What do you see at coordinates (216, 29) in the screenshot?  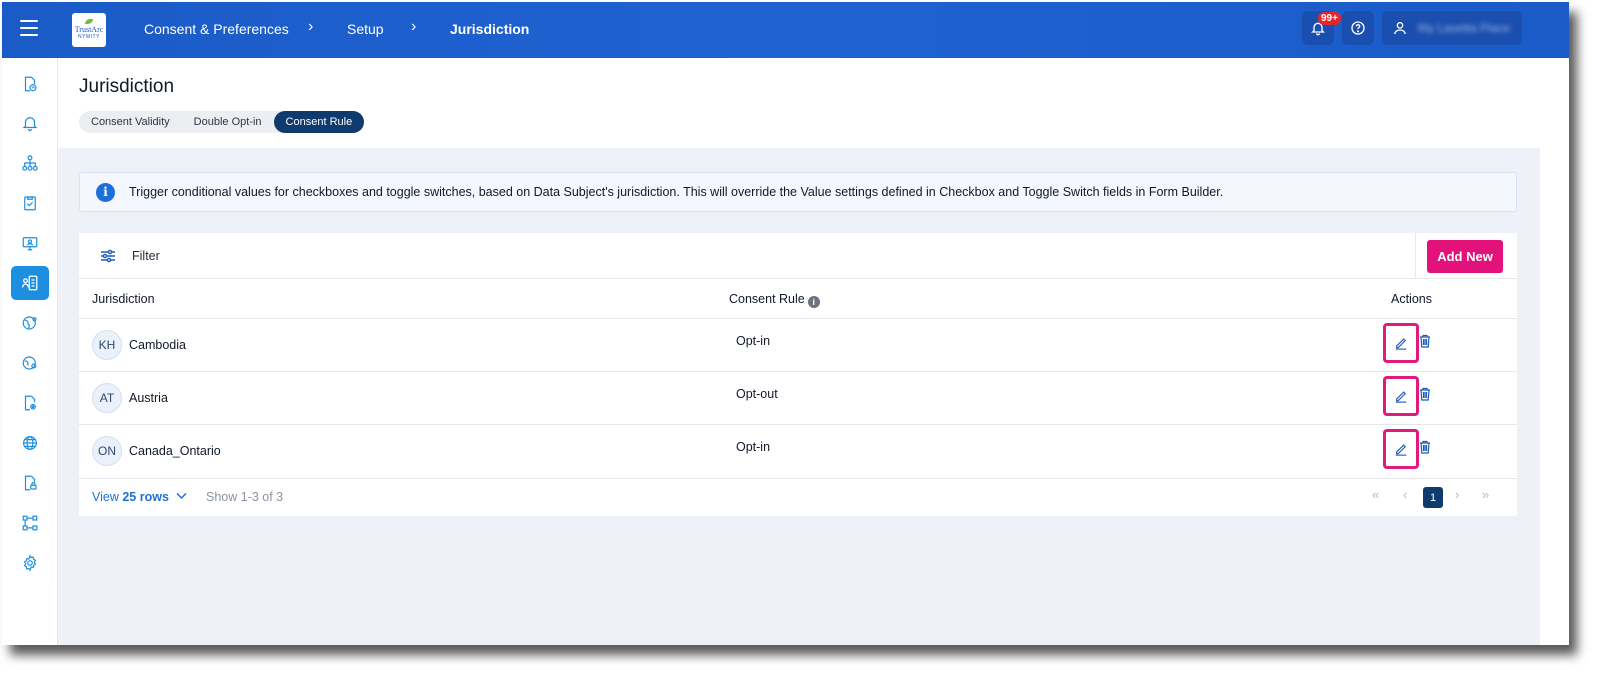 I see `breadcrumb-consent-preferences: Consent & Preferences` at bounding box center [216, 29].